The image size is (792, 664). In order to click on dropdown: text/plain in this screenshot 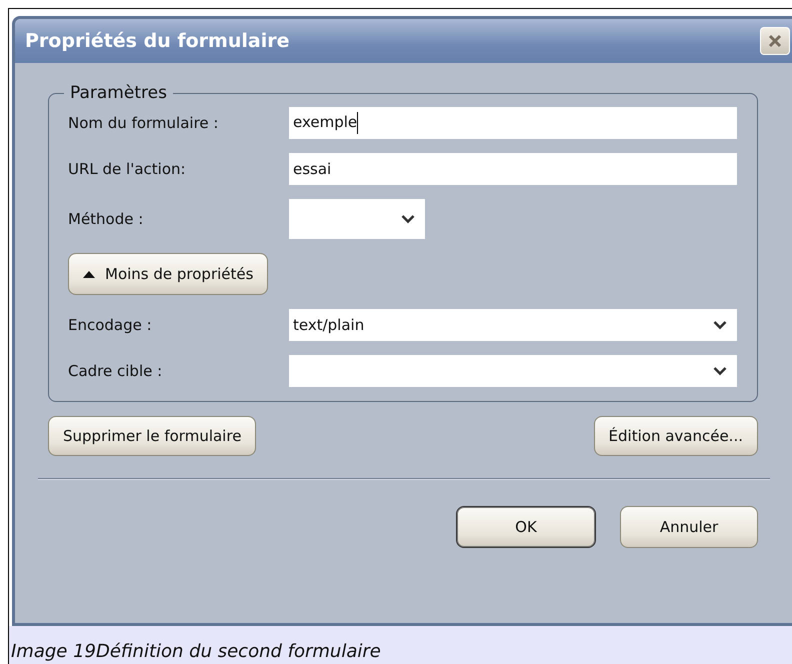, I will do `click(513, 325)`.